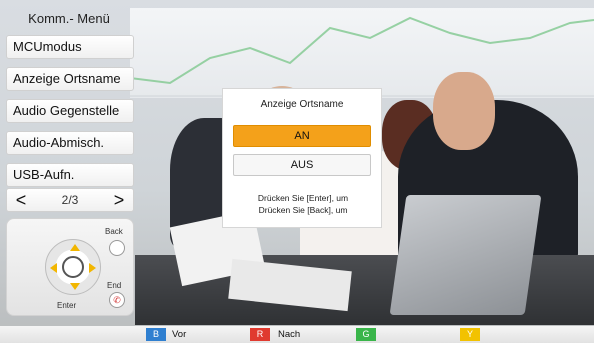 The image size is (594, 343). What do you see at coordinates (117, 300) in the screenshot?
I see `end-call-icon: ✆` at bounding box center [117, 300].